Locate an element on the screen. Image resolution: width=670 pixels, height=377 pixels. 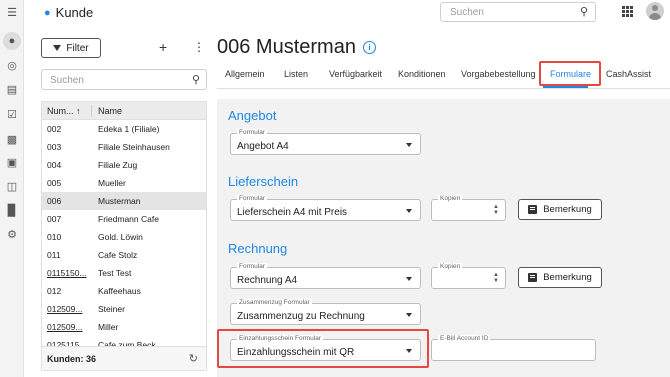
section-angebot: Angebot is located at coordinates (252, 115).